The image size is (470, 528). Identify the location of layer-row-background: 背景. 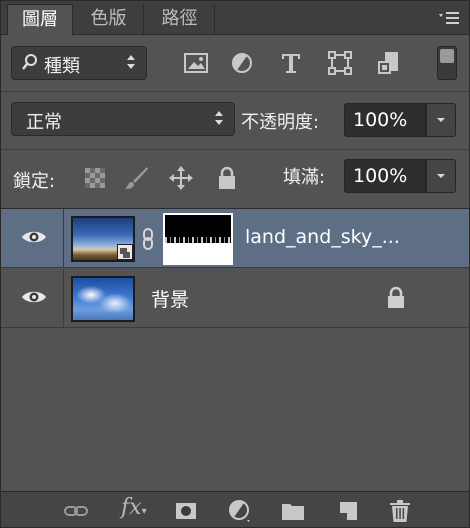
(235, 298).